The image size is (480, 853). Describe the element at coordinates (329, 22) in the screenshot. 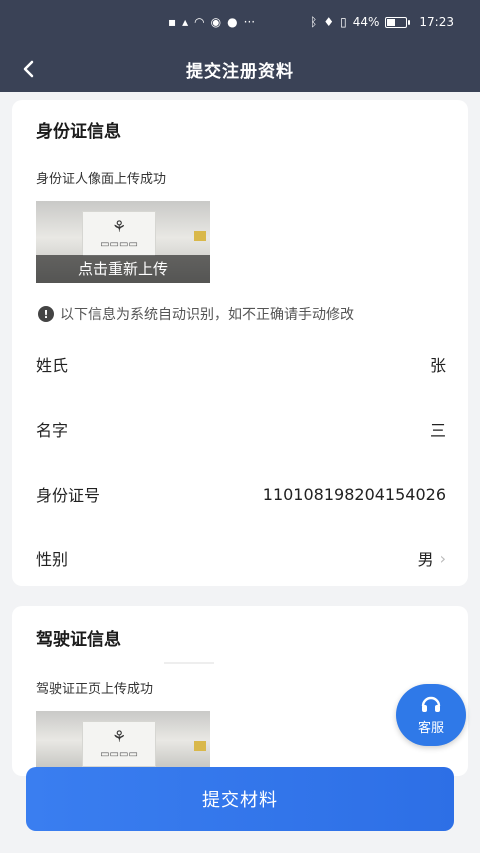

I see `location-icon: ♦` at that location.